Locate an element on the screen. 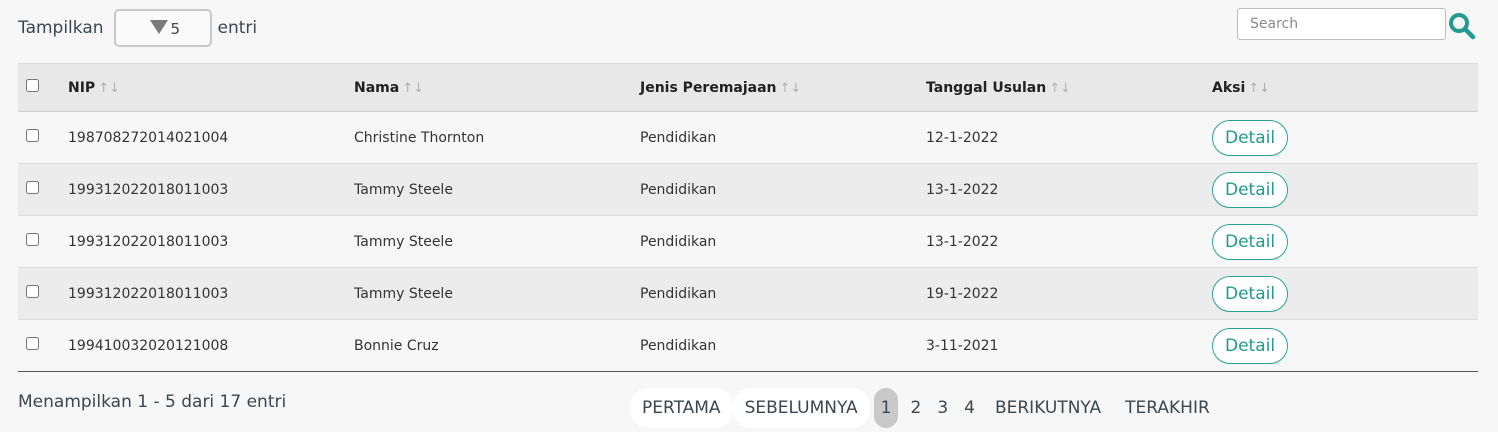 The height and width of the screenshot is (432, 1498). last-page-button: TERAKHIR is located at coordinates (1167, 408).